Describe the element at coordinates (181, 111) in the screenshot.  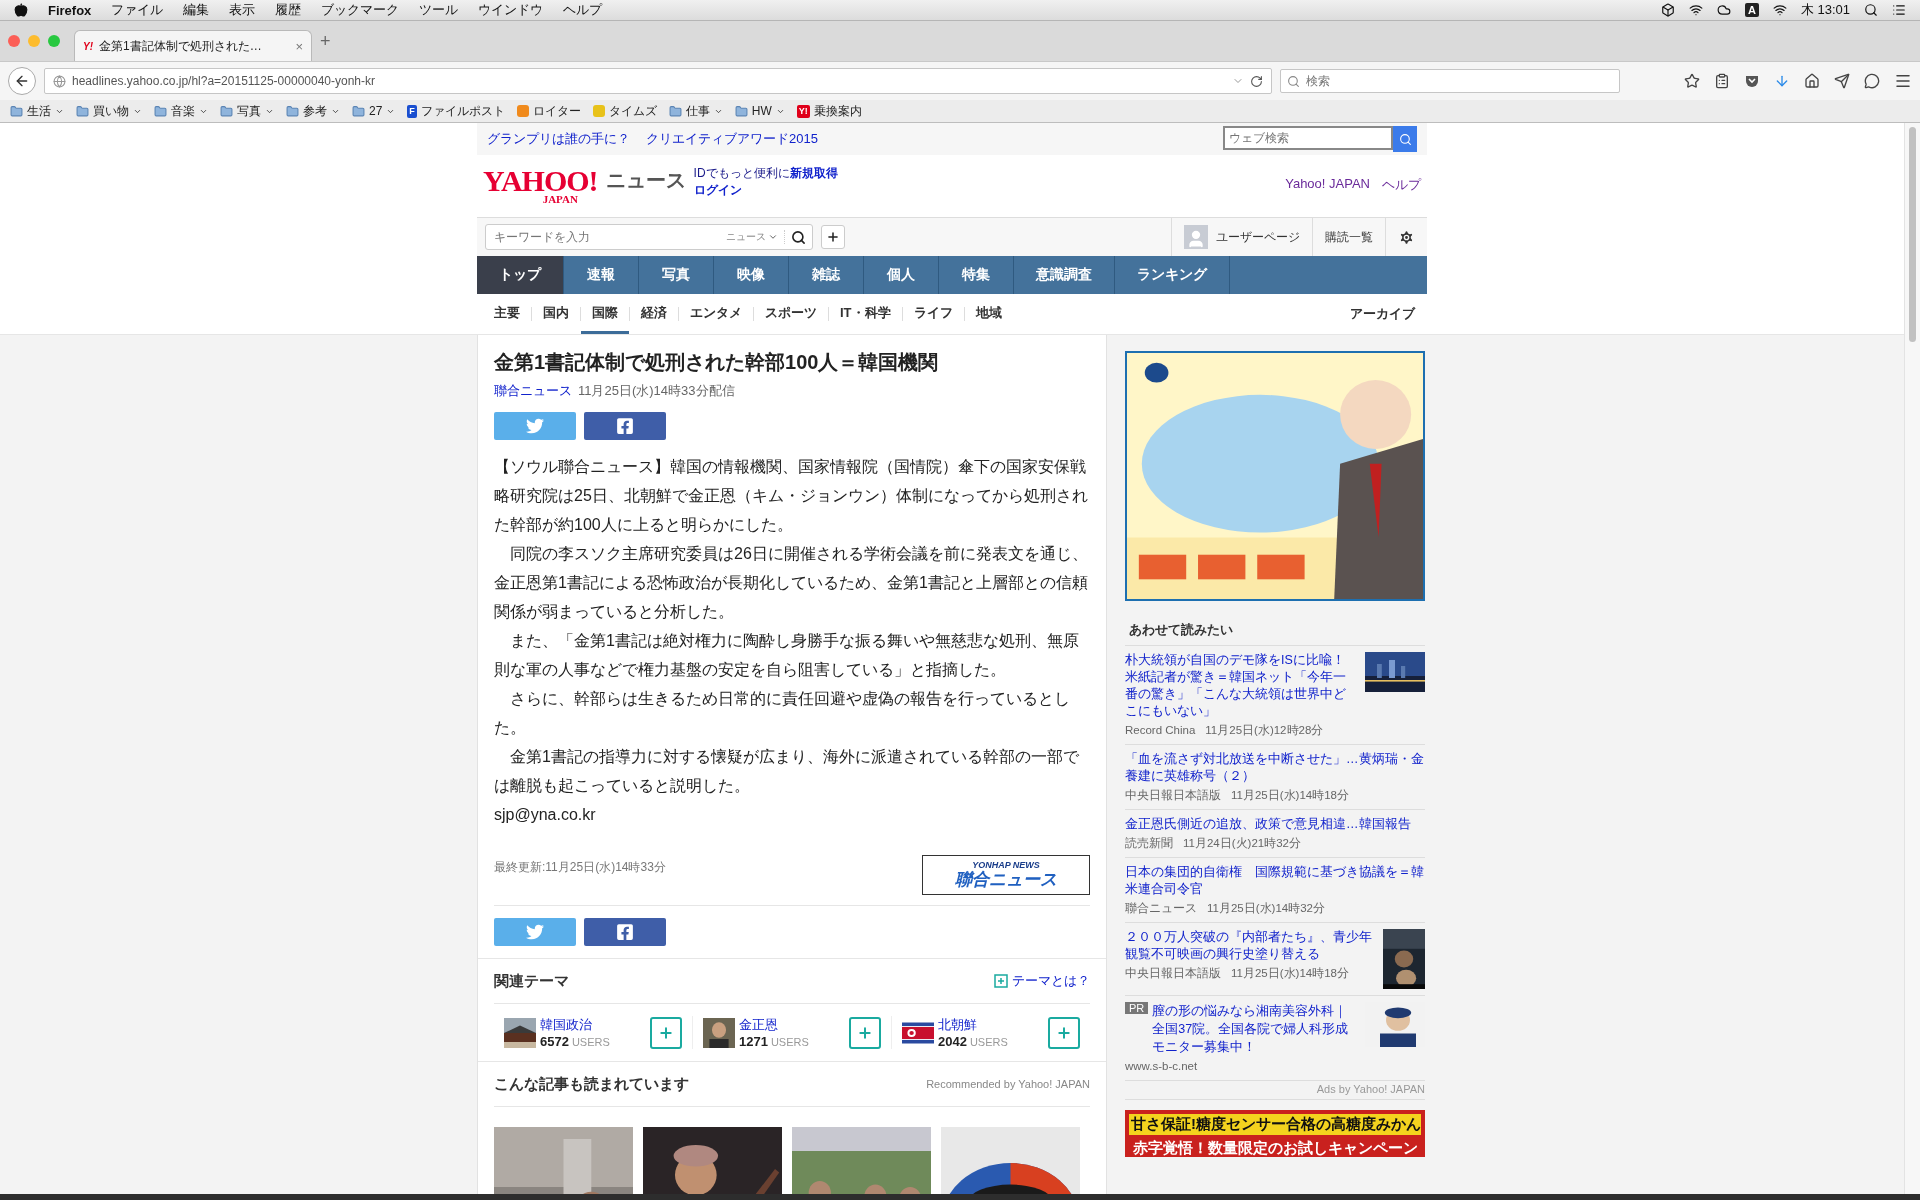
I see `bookmark-item: 音楽` at that location.